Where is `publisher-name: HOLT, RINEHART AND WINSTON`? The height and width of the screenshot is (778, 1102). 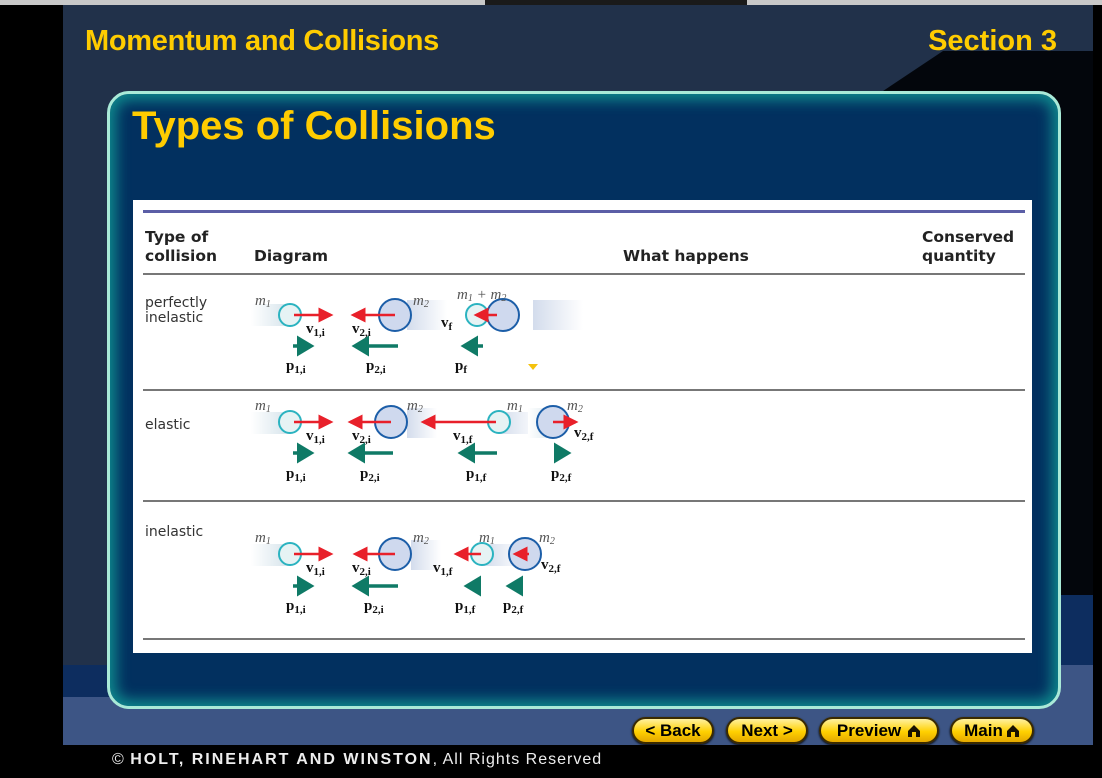
publisher-name: HOLT, RINEHART AND WINSTON is located at coordinates (281, 759).